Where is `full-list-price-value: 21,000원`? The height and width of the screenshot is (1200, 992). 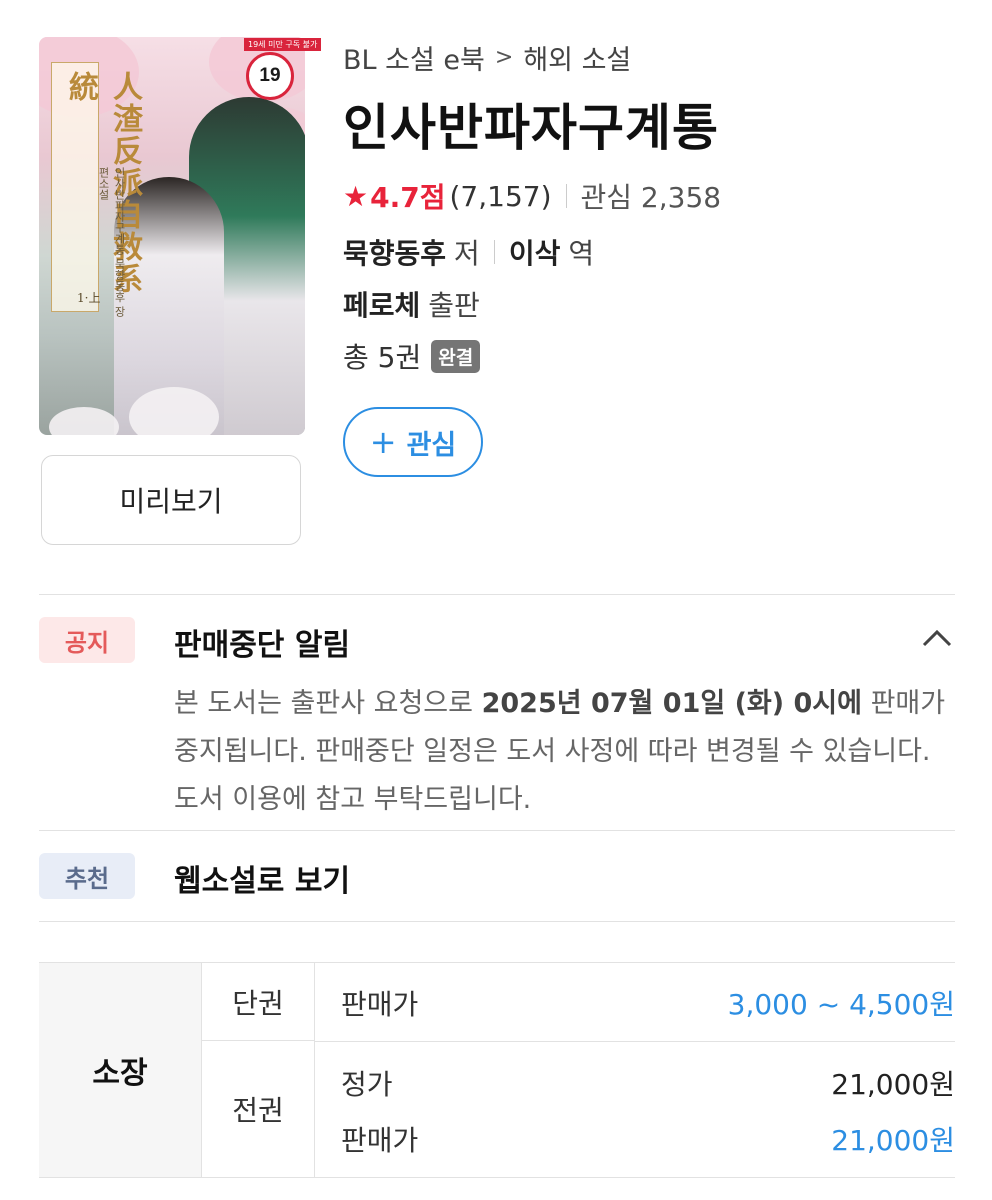
full-list-price-value: 21,000원 is located at coordinates (893, 1084).